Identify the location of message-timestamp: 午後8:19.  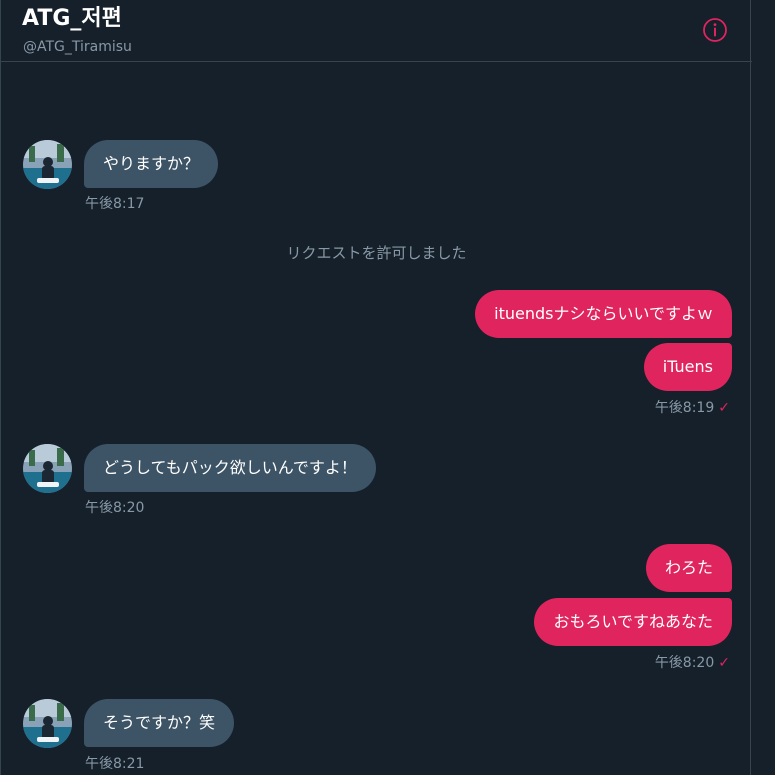
(684, 408).